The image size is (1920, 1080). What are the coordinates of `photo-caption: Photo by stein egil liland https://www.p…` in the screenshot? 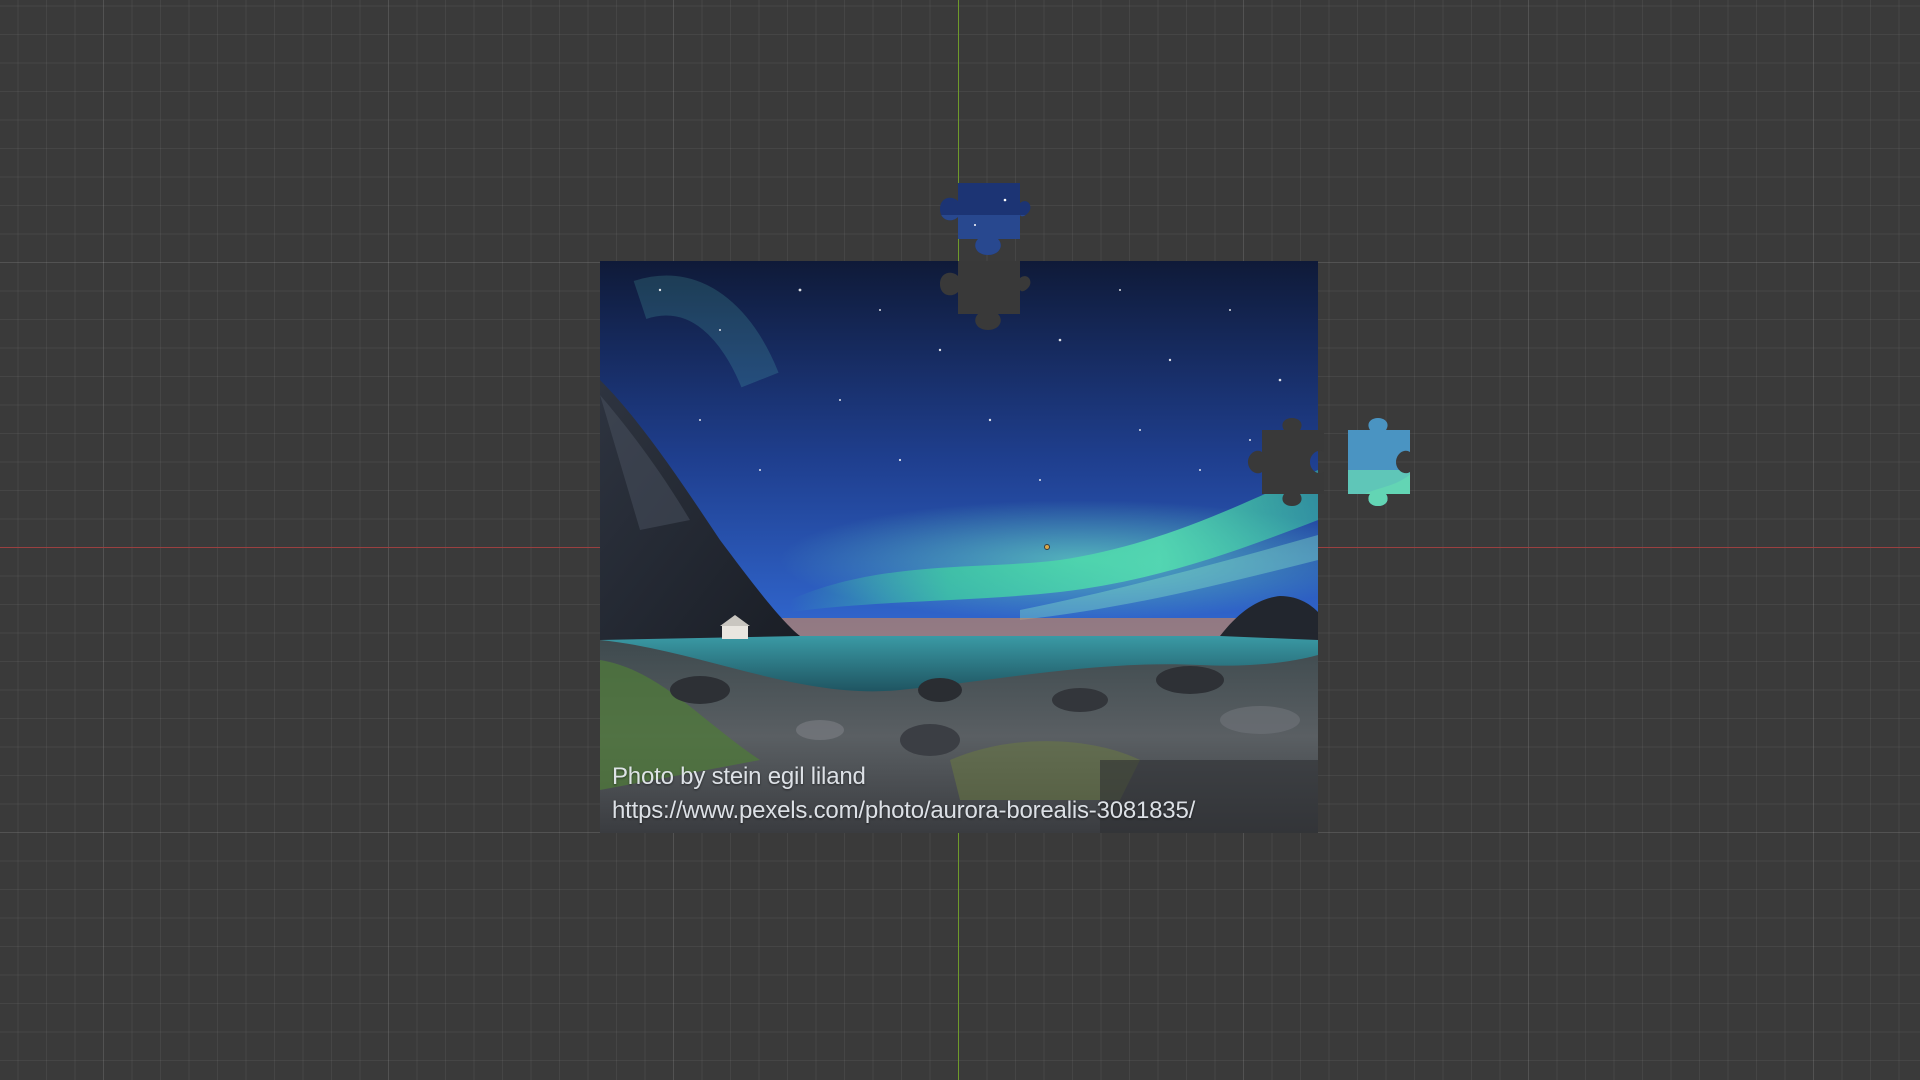 It's located at (903, 794).